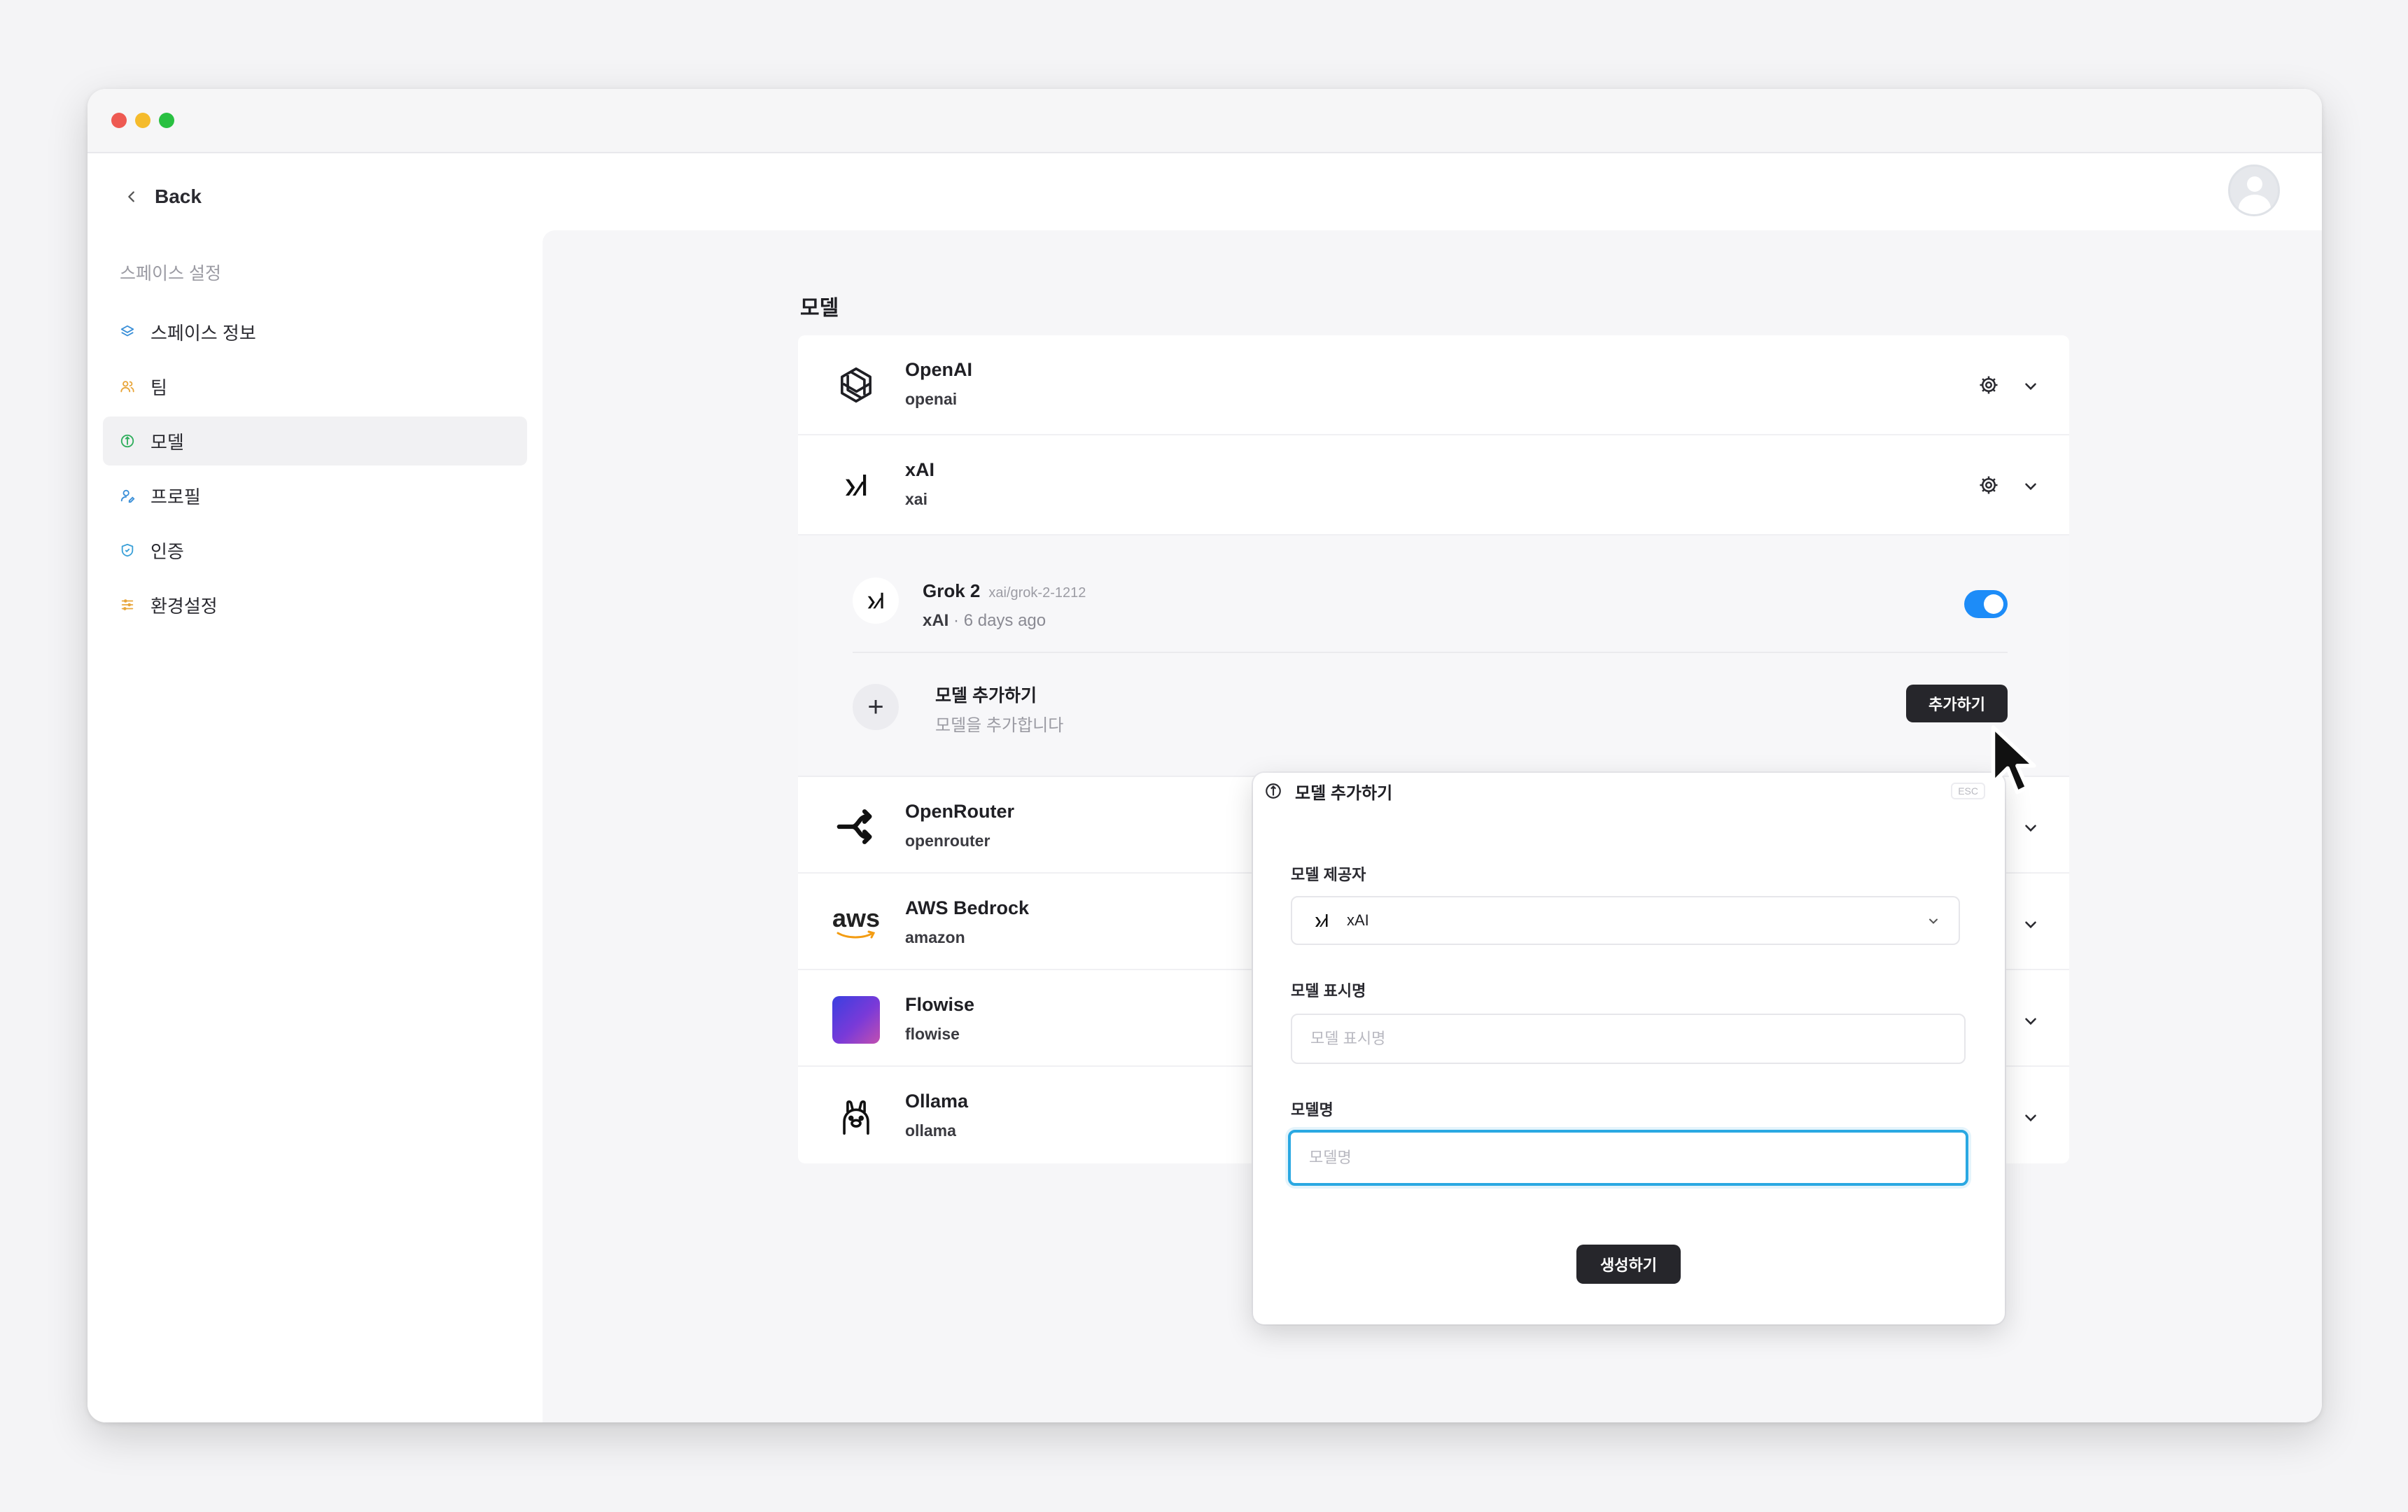  Describe the element at coordinates (1433, 485) in the screenshot. I see `provider-row-xai: xAI xai` at that location.